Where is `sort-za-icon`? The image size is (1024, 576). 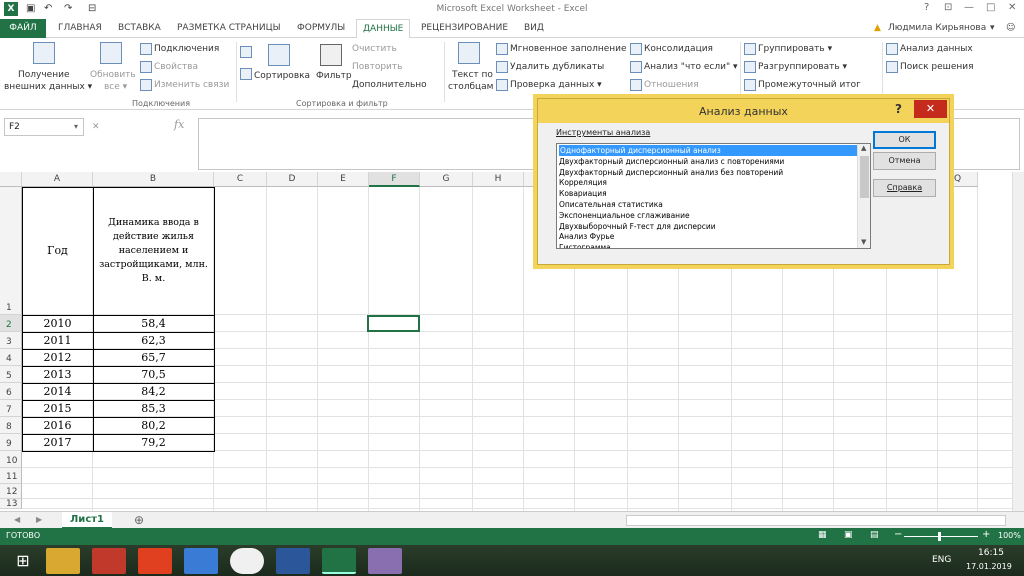 sort-za-icon is located at coordinates (246, 74).